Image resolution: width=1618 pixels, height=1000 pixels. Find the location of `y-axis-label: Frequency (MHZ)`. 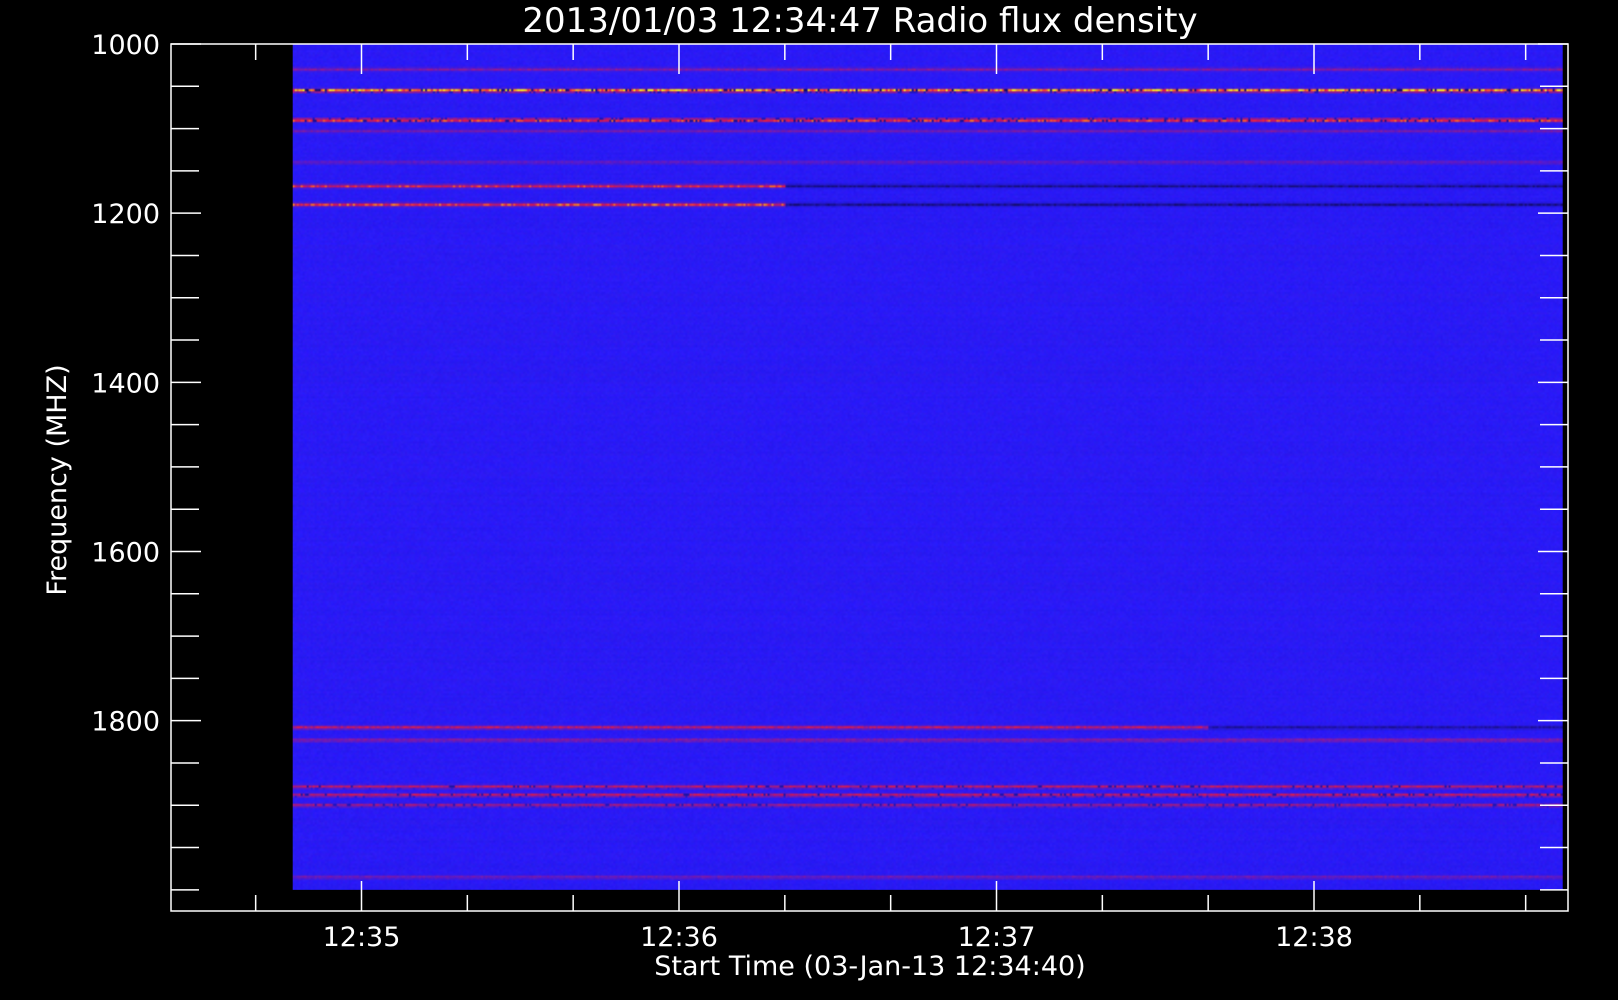

y-axis-label: Frequency (MHZ) is located at coordinates (57, 479).